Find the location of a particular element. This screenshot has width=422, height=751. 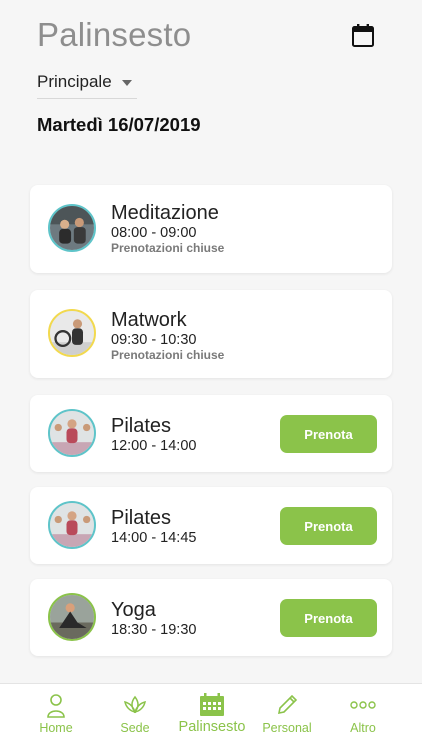

tab-personal: Personal is located at coordinates (287, 717).